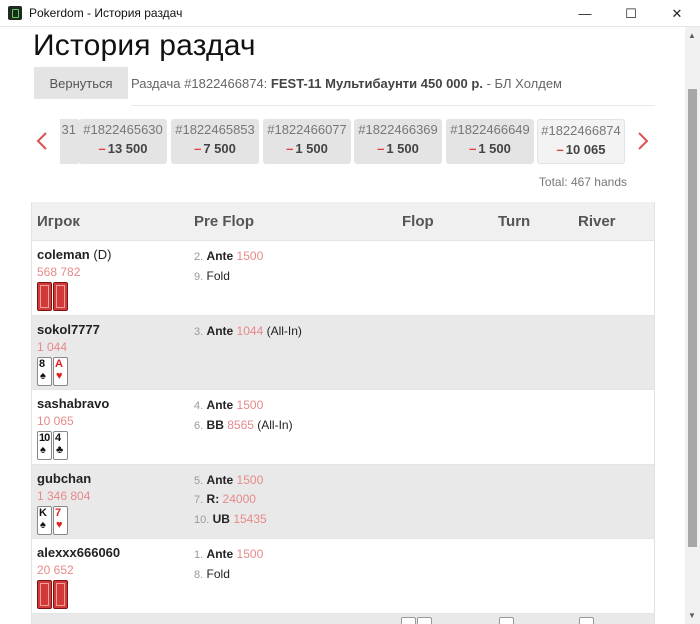 This screenshot has height=624, width=700. What do you see at coordinates (350, 13) in the screenshot?
I see `window-titlebar: Pokerdom - История раздач — ☐ ✕` at bounding box center [350, 13].